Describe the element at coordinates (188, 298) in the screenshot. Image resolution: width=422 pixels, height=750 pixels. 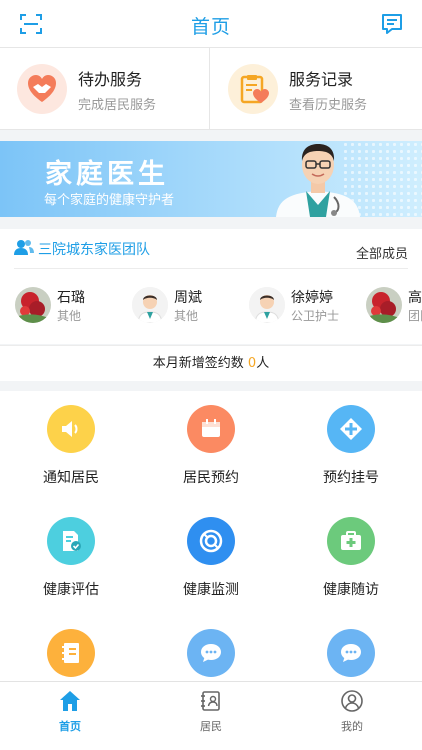
I see `member-name: 周斌` at that location.